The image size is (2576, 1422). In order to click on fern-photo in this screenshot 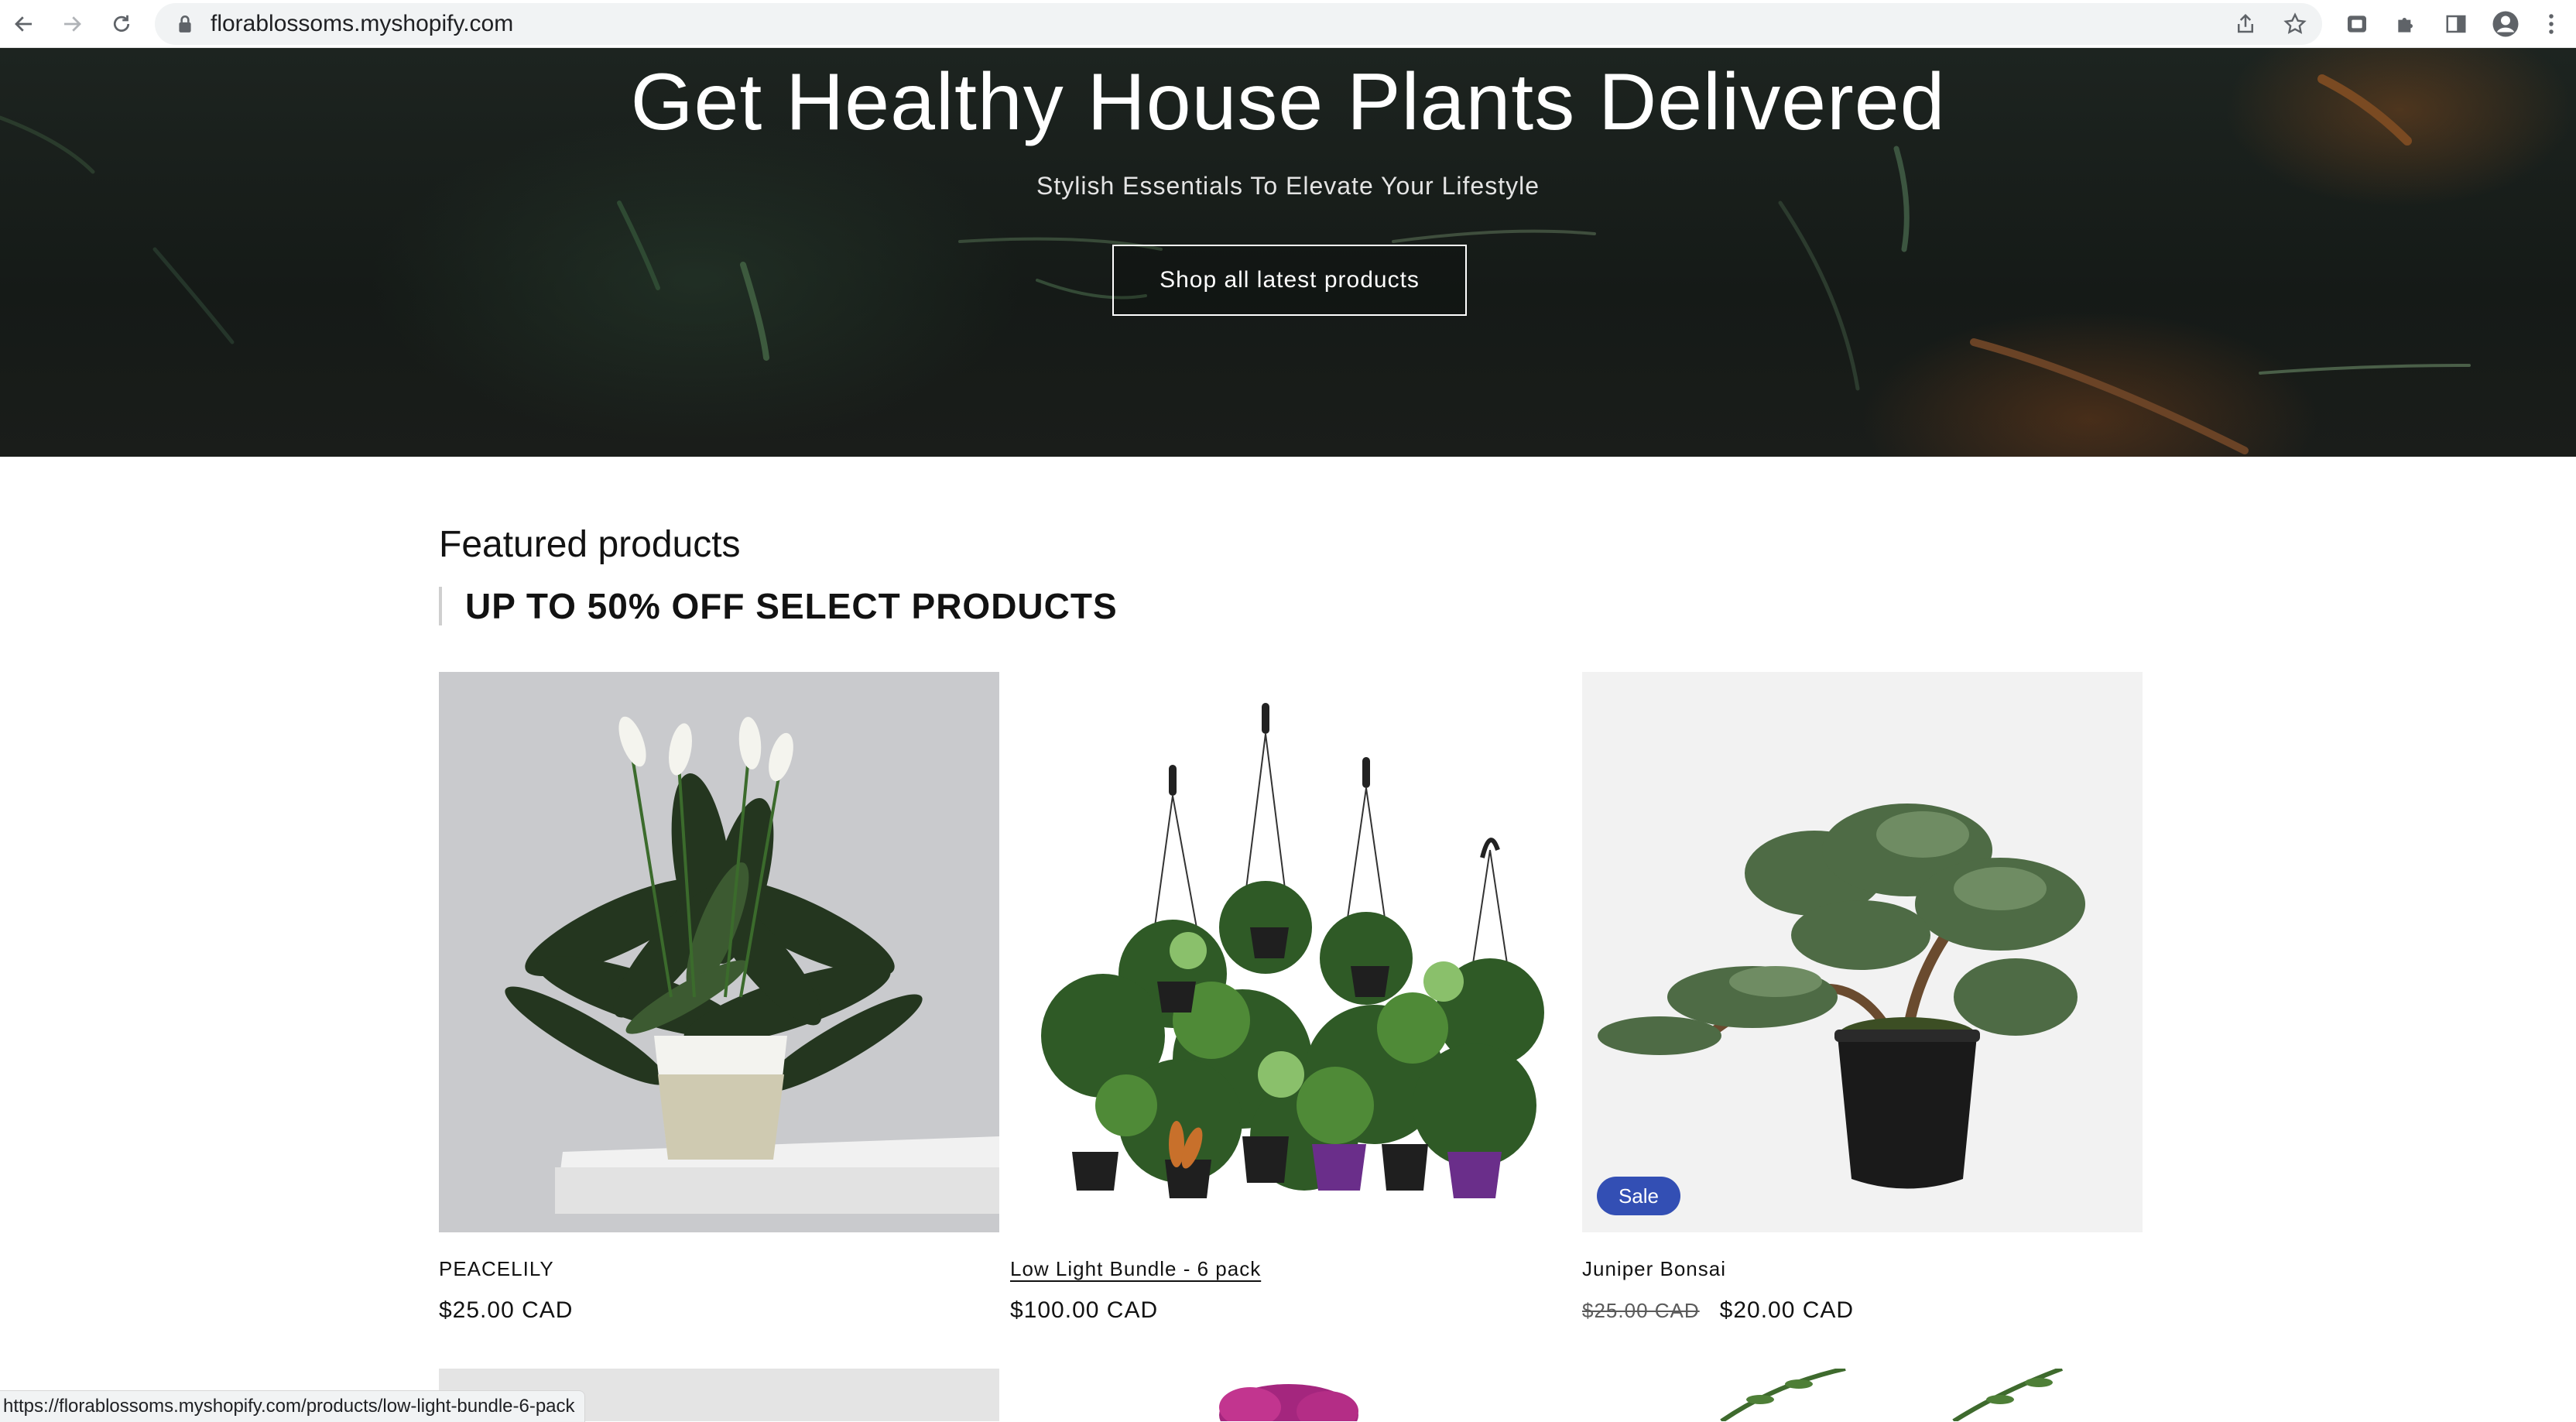, I will do `click(1892, 1395)`.